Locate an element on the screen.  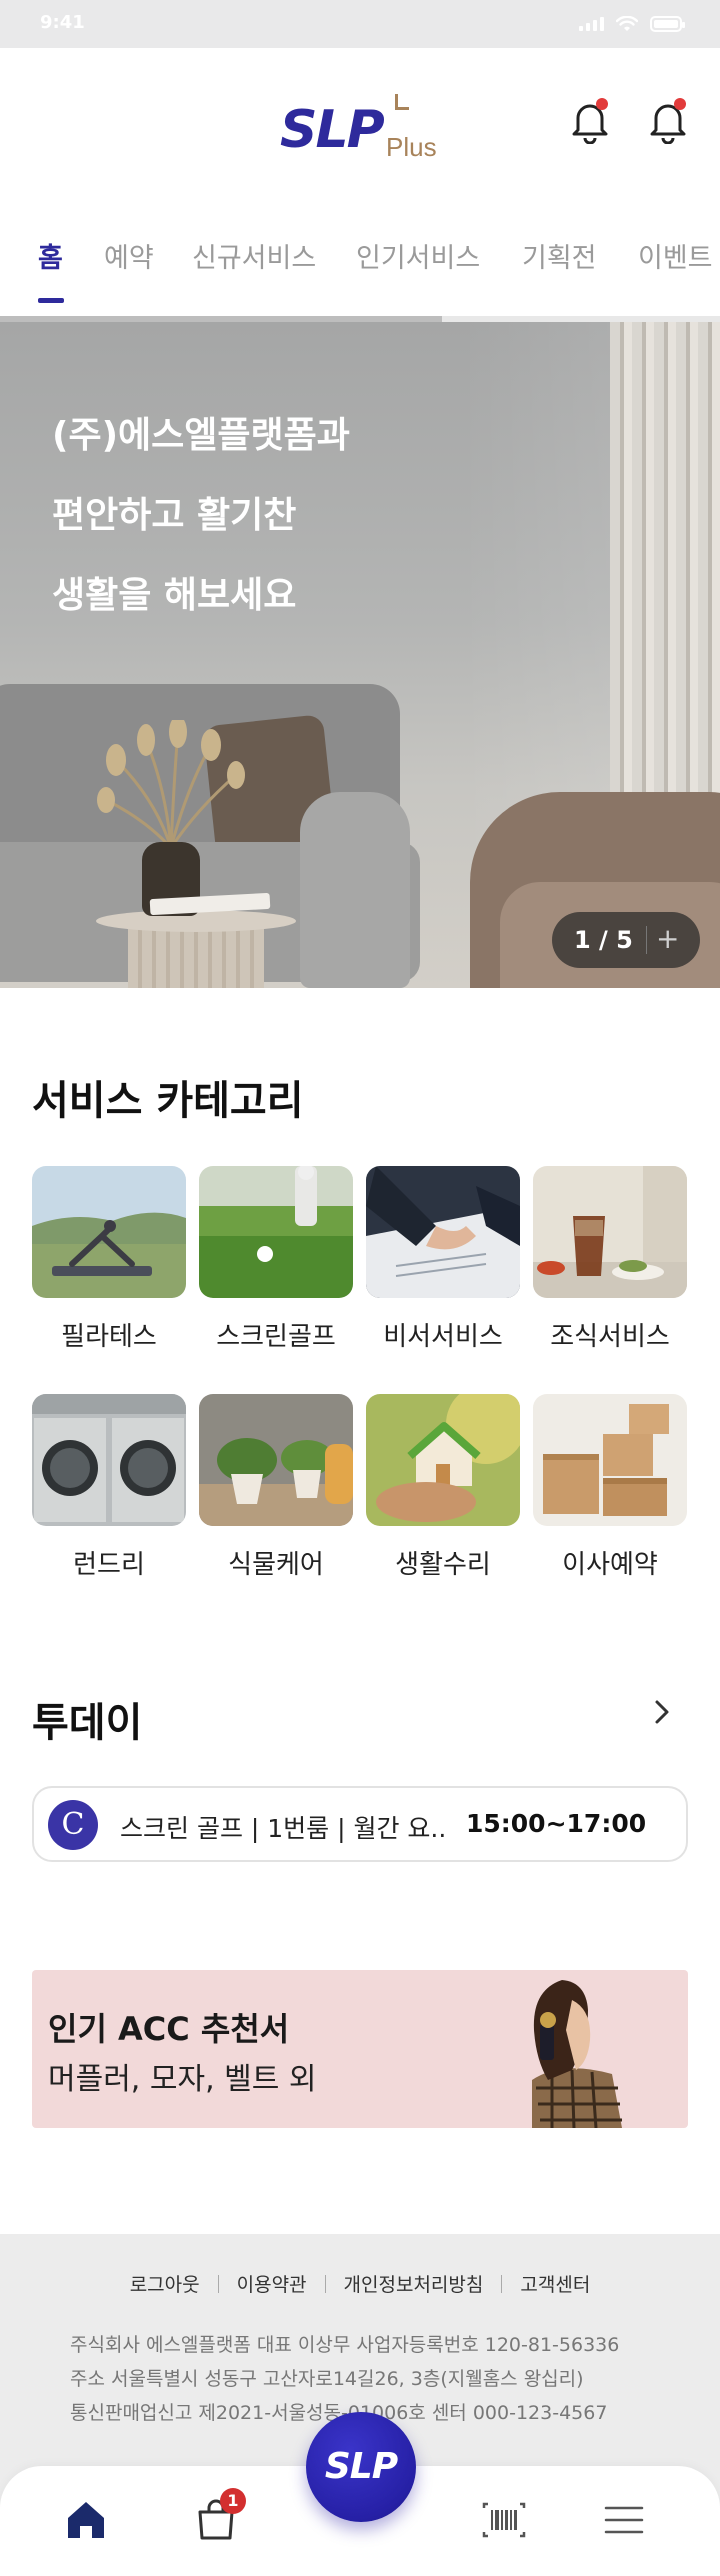
logo-sub: Plus is located at coordinates (411, 147).